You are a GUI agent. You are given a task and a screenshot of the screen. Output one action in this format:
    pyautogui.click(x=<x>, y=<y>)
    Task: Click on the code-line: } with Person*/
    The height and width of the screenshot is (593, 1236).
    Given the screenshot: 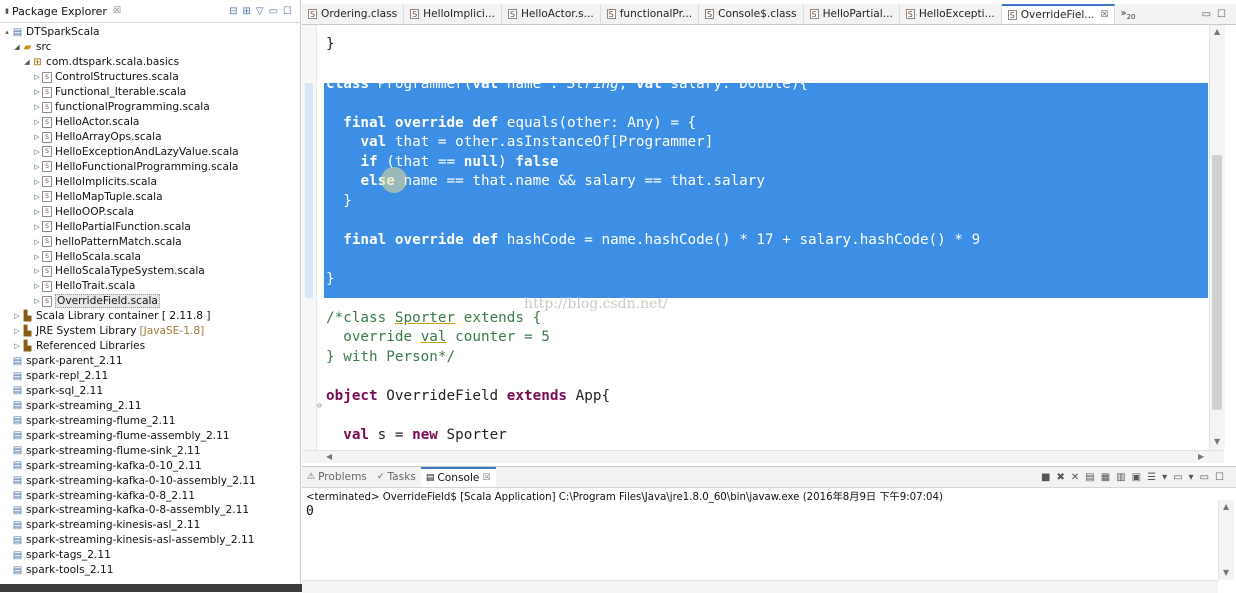 What is the action you would take?
    pyautogui.click(x=390, y=357)
    